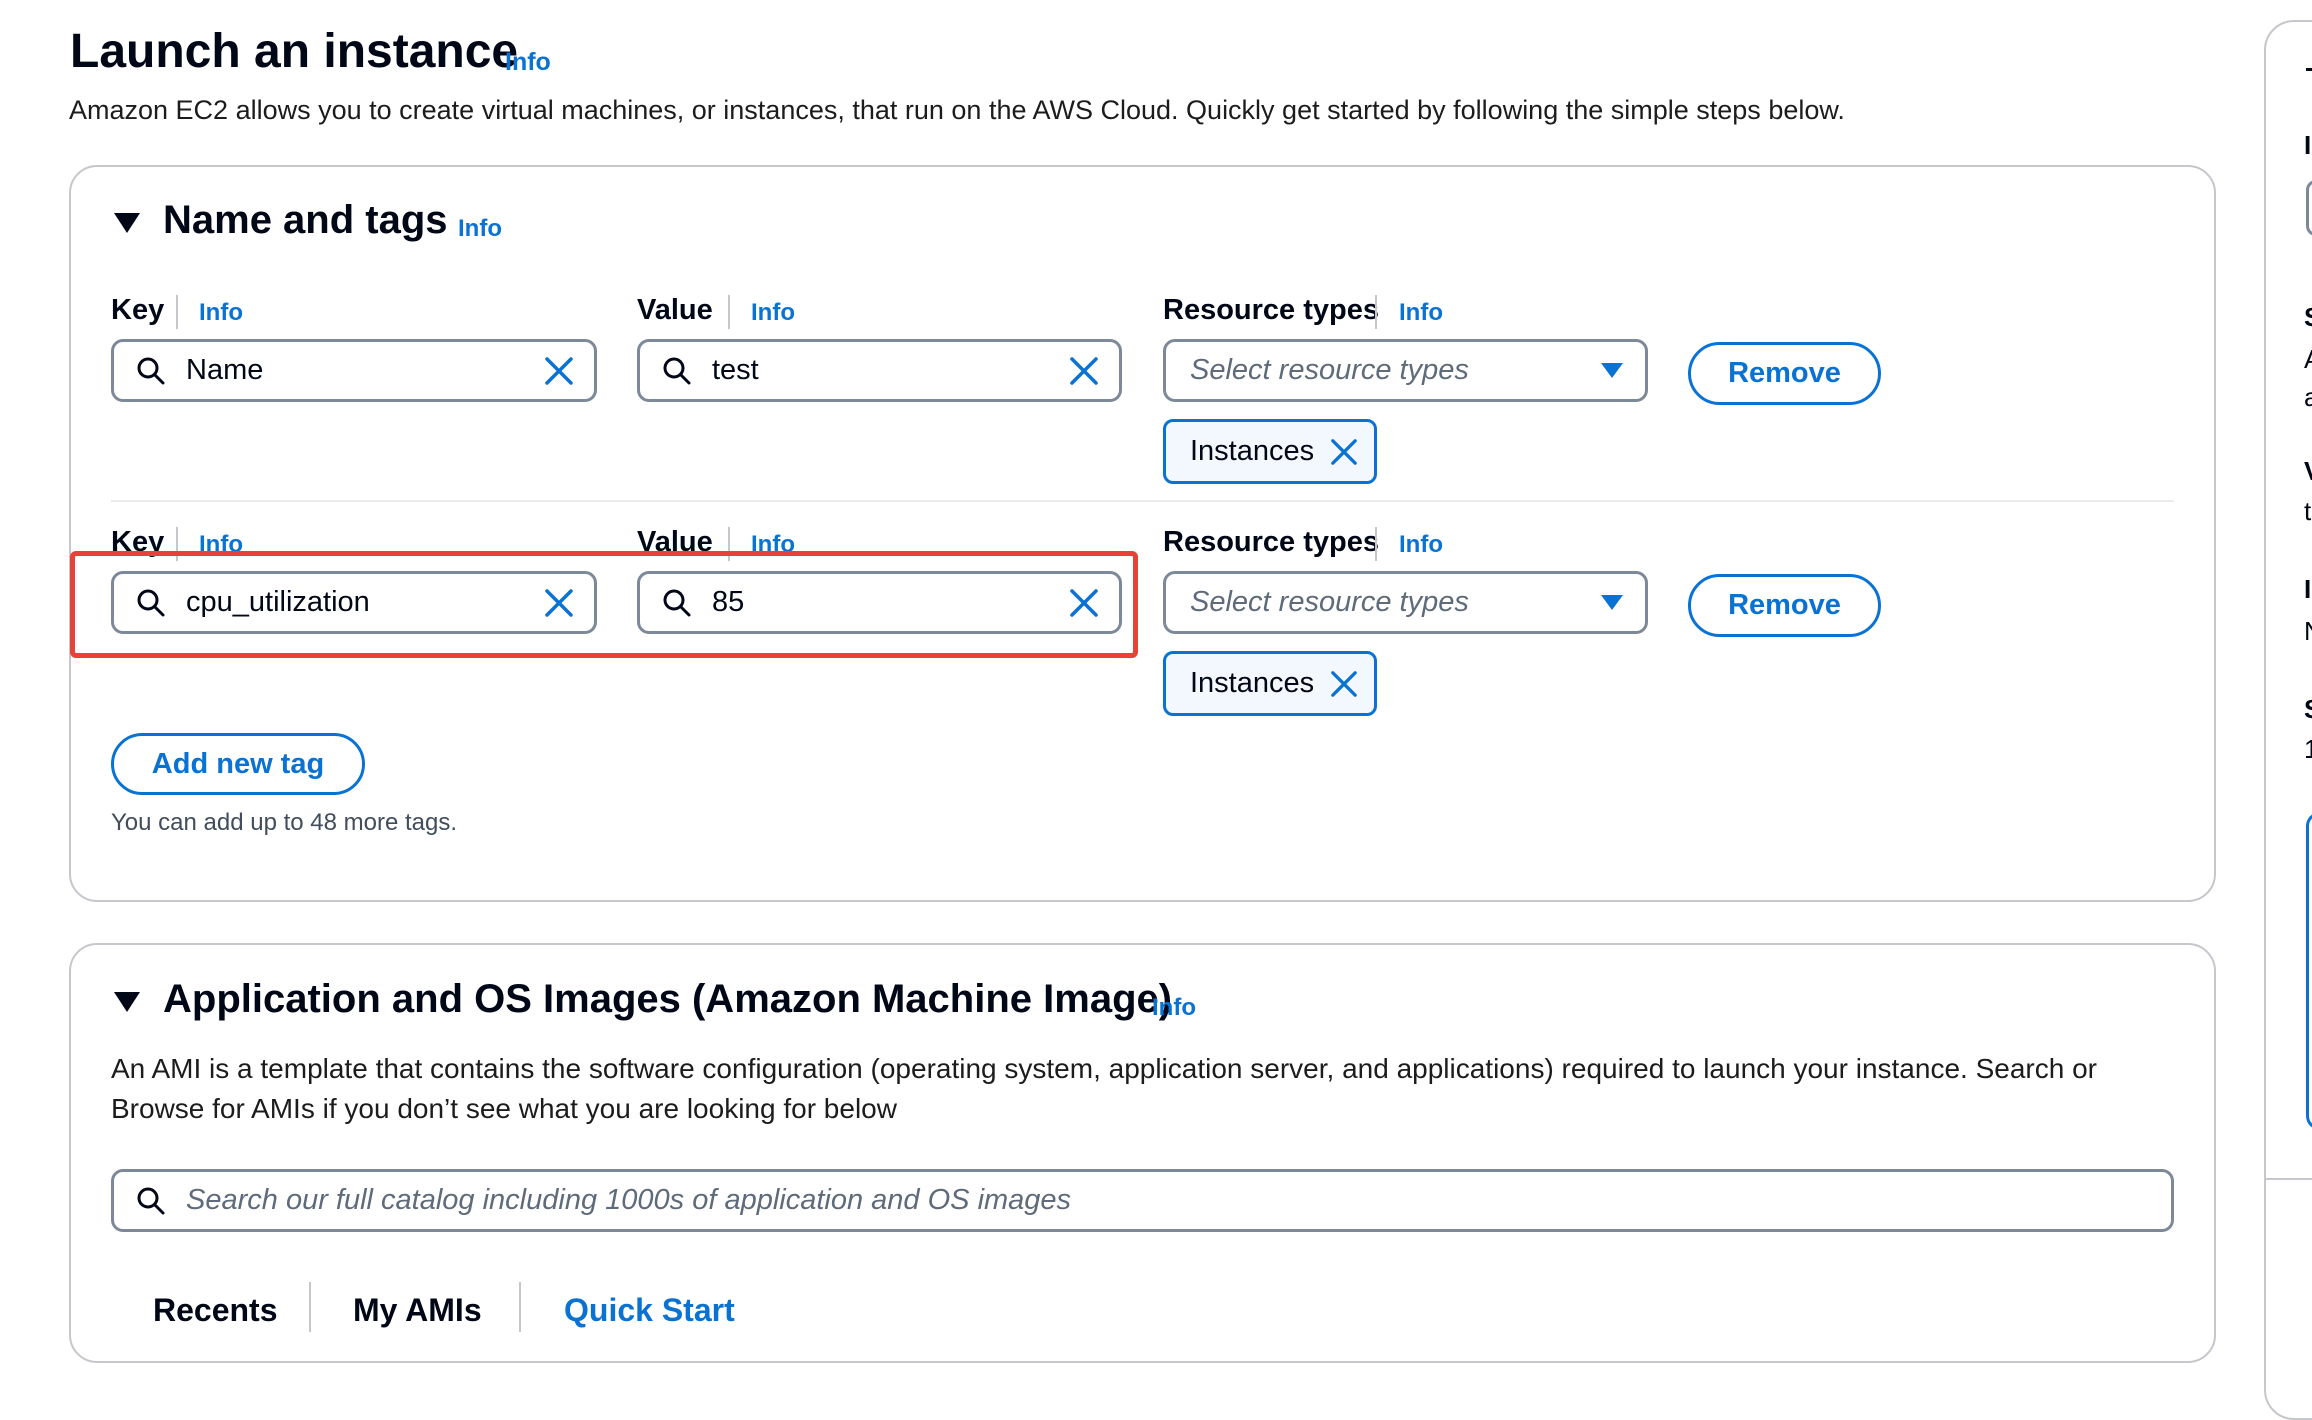 Image resolution: width=2312 pixels, height=1420 pixels. What do you see at coordinates (649, 1310) in the screenshot?
I see `tab-quick-start: Quick Start` at bounding box center [649, 1310].